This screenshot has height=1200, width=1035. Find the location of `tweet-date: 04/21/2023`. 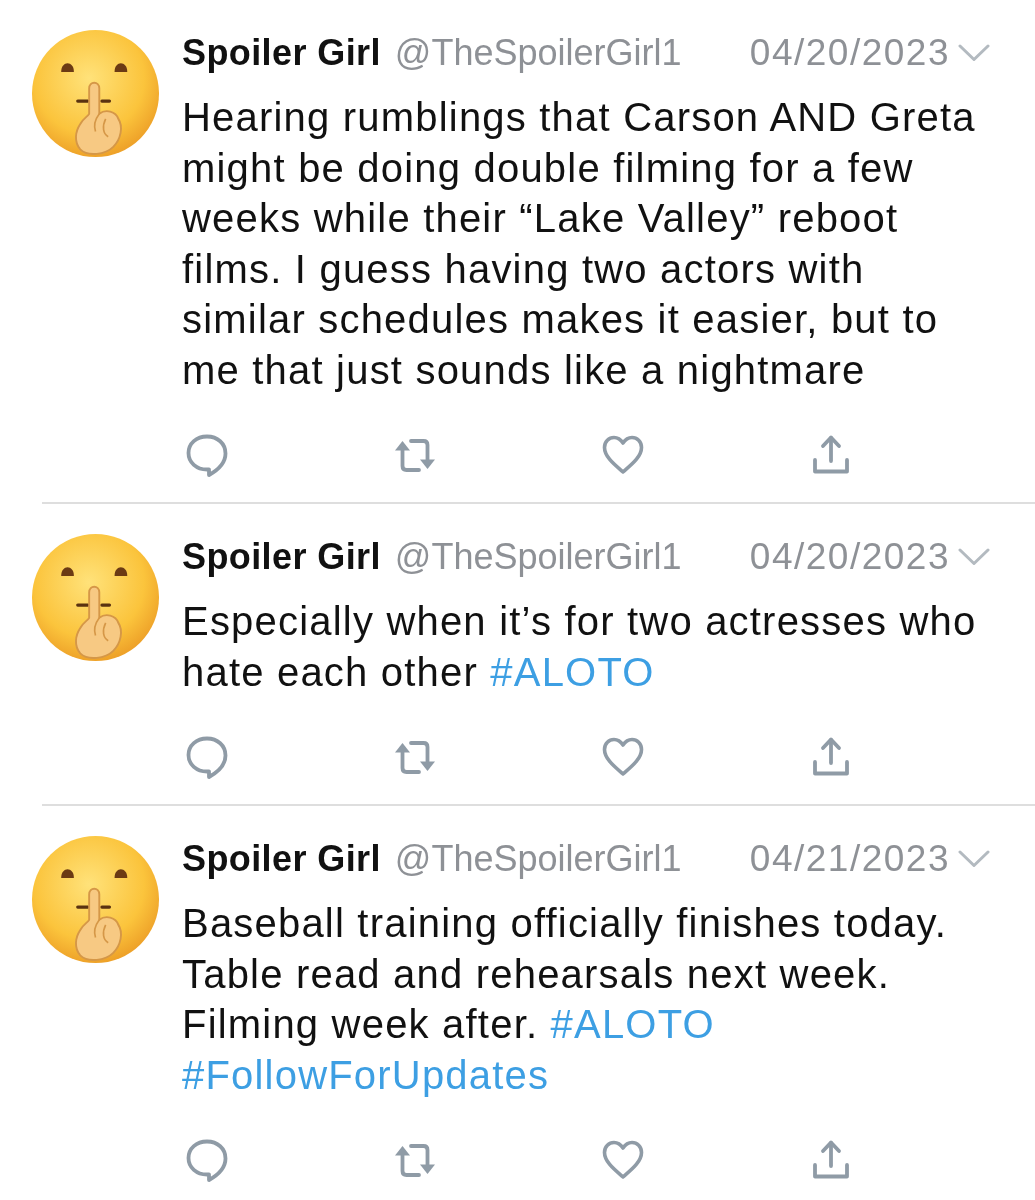

tweet-date: 04/21/2023 is located at coordinates (849, 859).